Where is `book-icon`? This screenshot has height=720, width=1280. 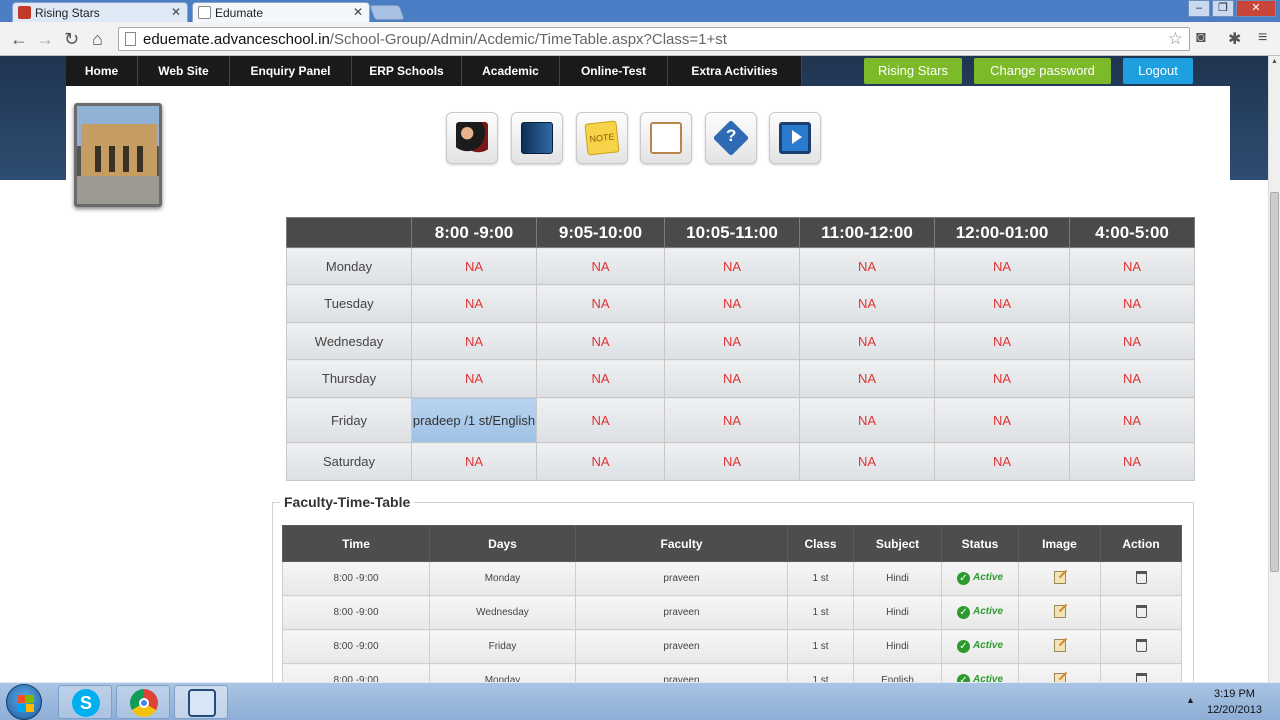 book-icon is located at coordinates (537, 138).